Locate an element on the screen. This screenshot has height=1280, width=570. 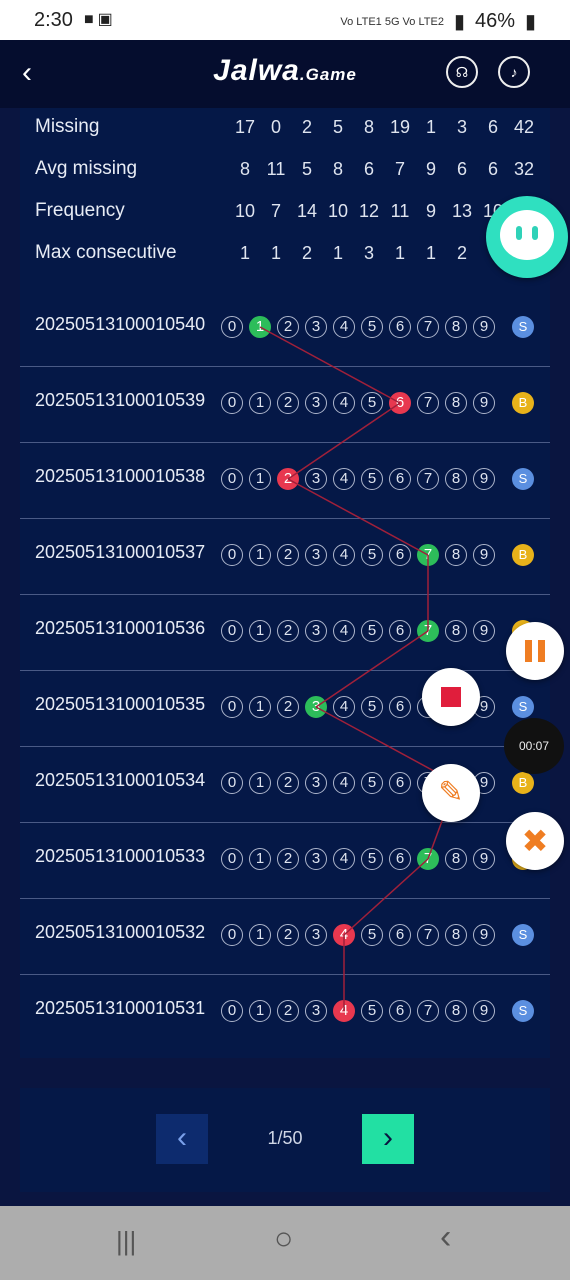
chevron-right-icon: › is located at coordinates (388, 1137).